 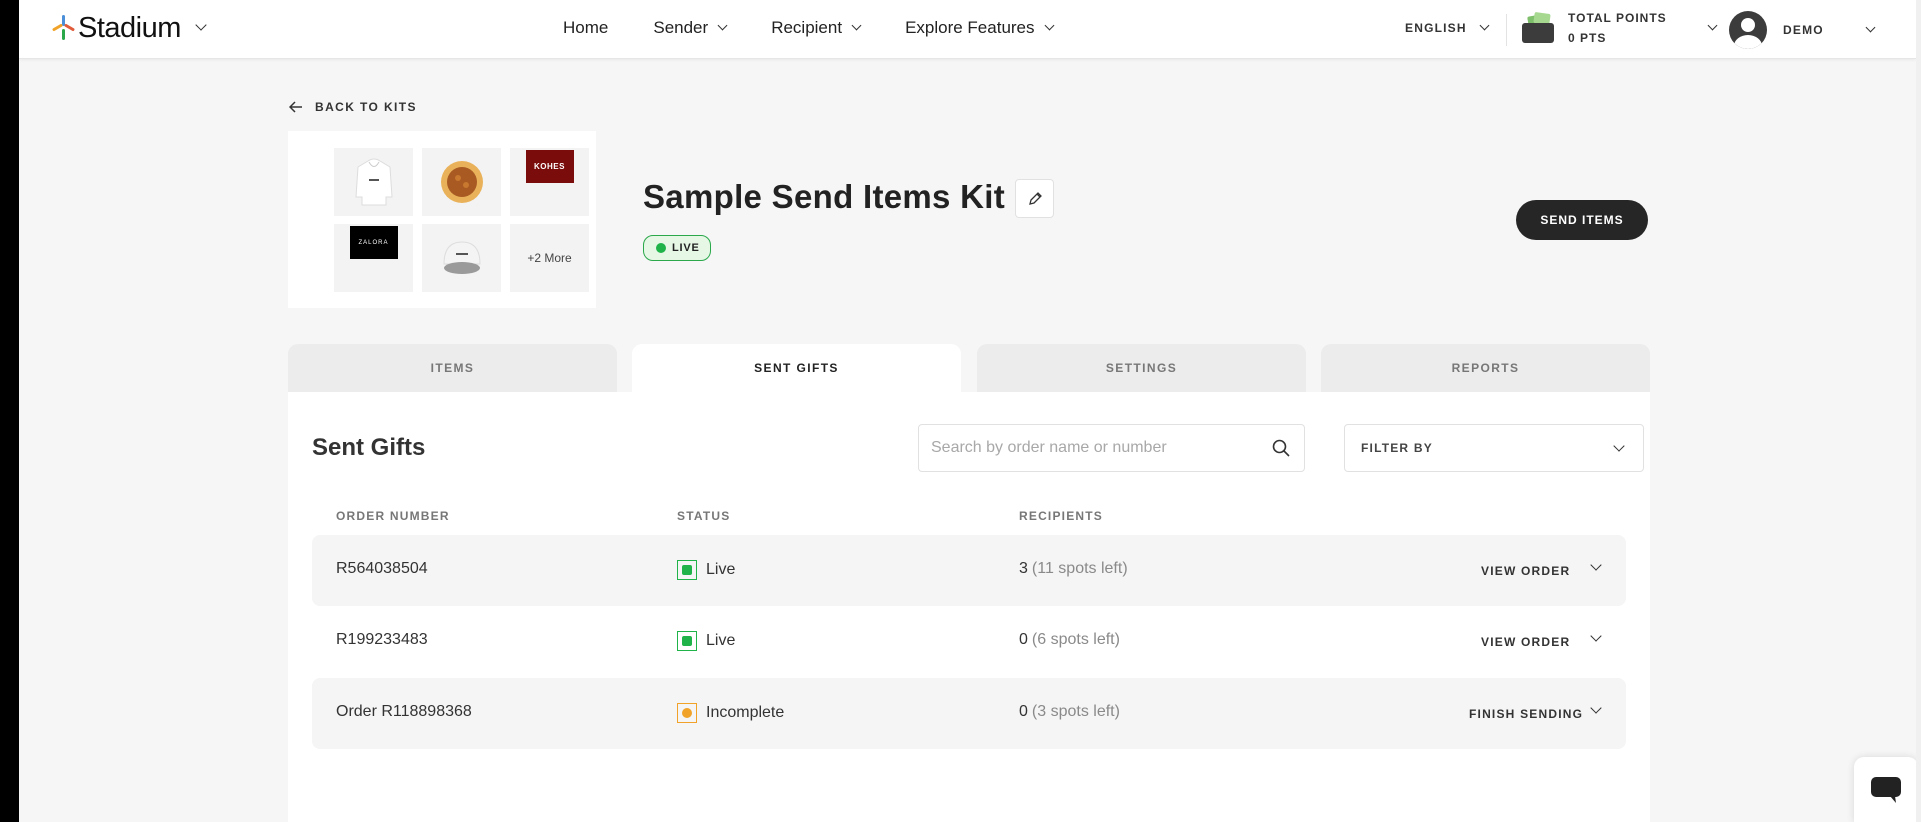 I want to click on nav-divider, so click(x=1506, y=30).